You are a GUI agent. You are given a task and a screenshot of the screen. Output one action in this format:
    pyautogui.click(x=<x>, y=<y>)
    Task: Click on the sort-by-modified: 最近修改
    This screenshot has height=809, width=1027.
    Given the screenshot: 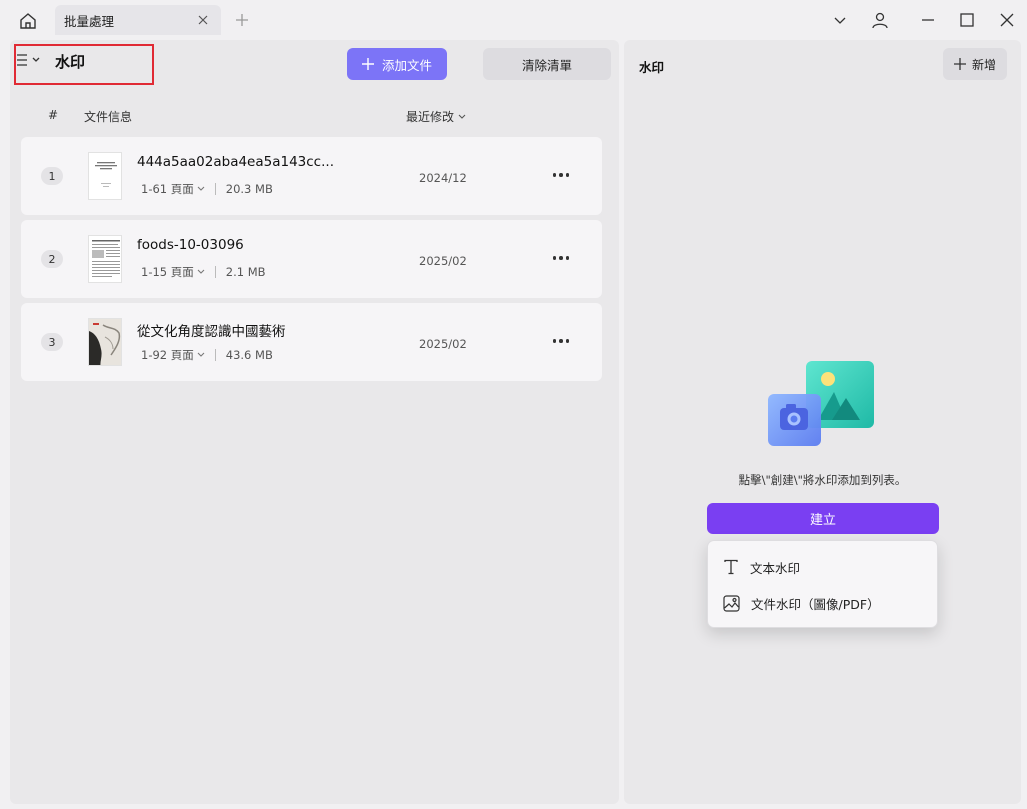 What is the action you would take?
    pyautogui.click(x=436, y=116)
    